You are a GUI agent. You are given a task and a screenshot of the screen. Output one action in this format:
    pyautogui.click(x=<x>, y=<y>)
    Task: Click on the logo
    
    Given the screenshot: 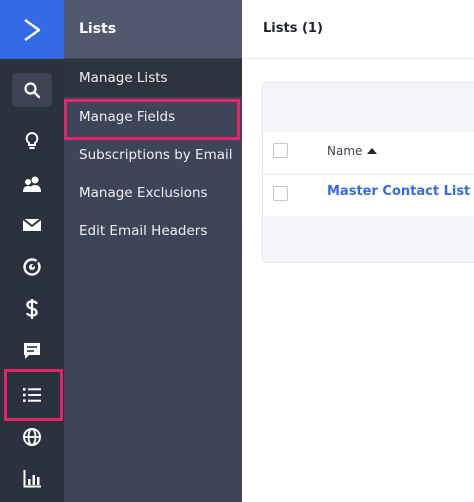 What is the action you would take?
    pyautogui.click(x=32, y=29)
    